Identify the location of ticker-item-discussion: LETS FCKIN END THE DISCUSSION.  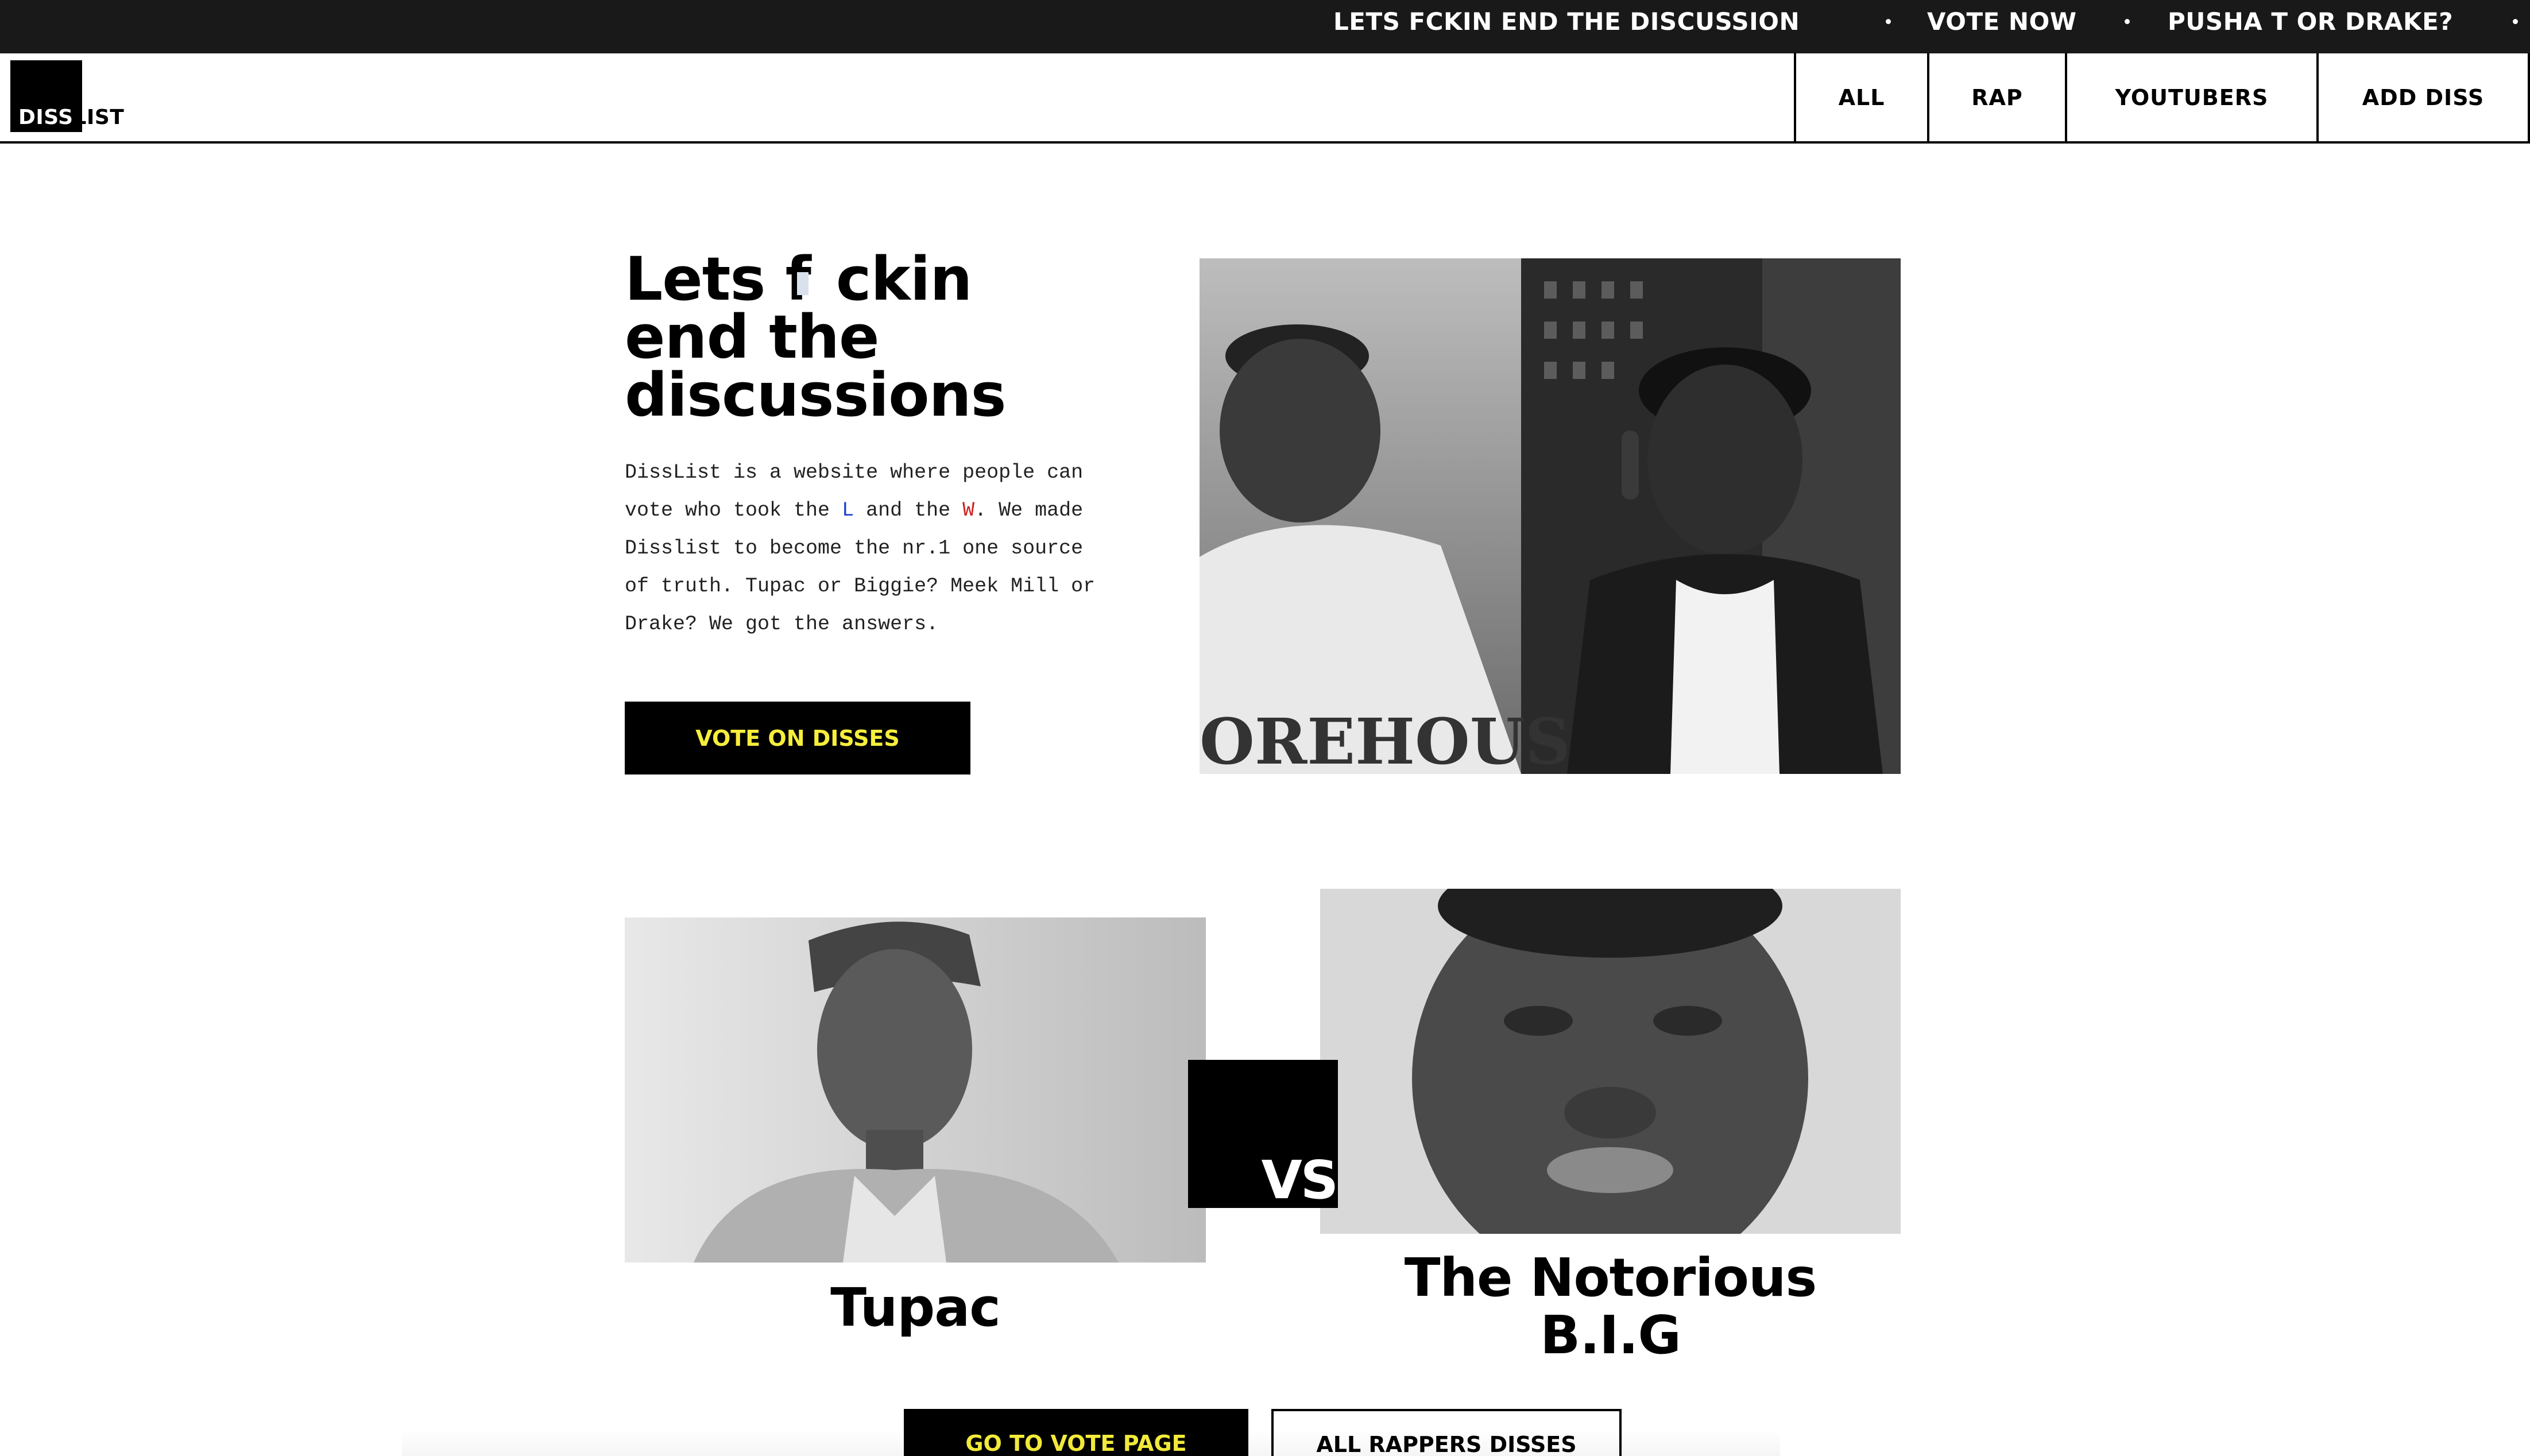
(1566, 26).